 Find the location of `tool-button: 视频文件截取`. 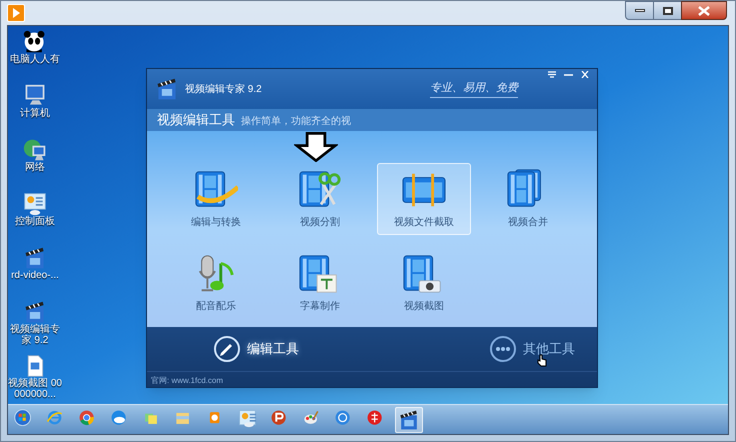

tool-button: 视频文件截取 is located at coordinates (424, 199).